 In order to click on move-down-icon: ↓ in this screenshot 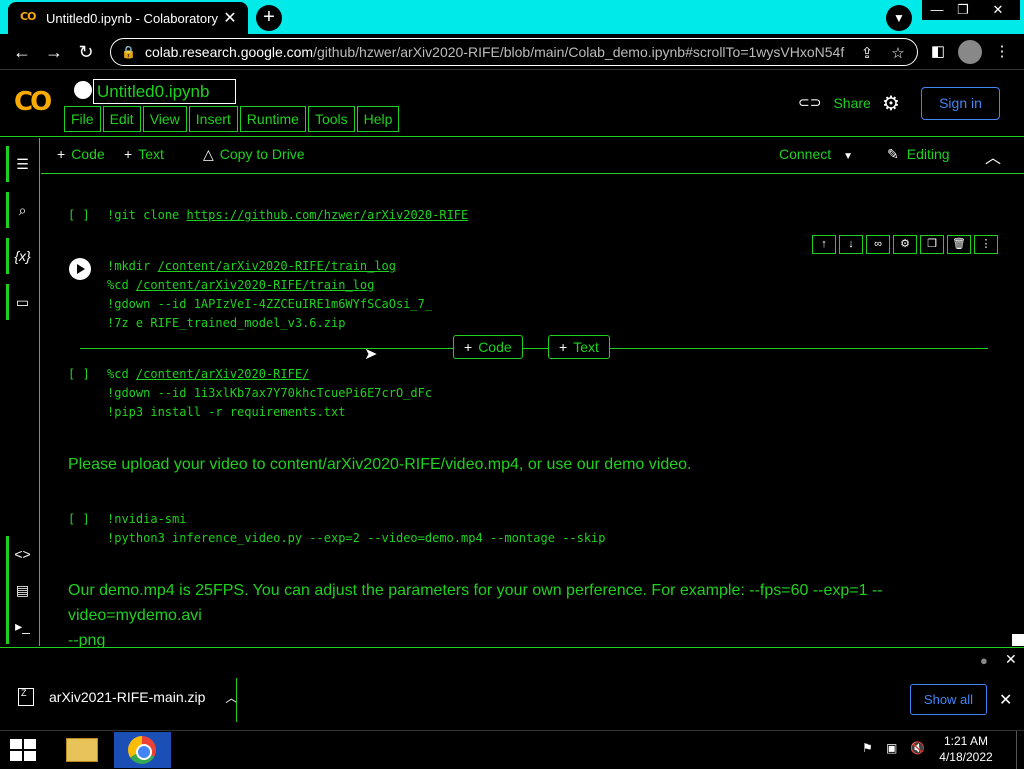, I will do `click(851, 244)`.